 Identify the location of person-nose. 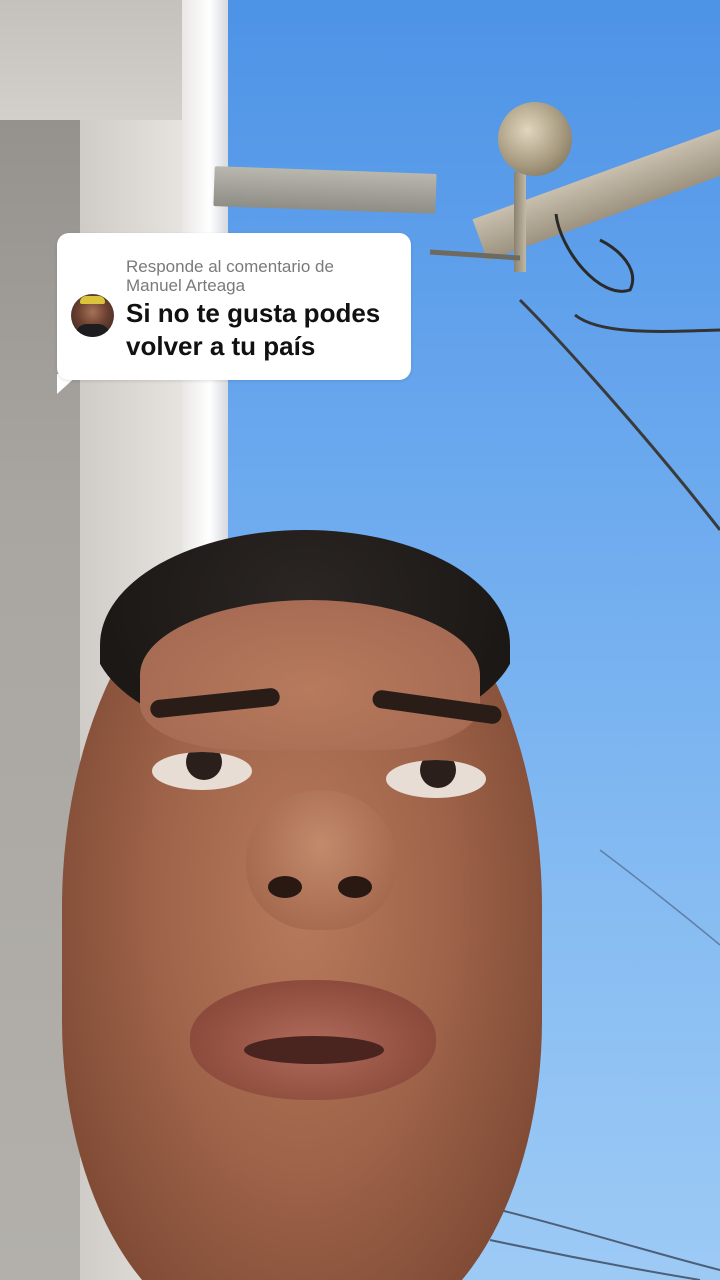
(321, 860).